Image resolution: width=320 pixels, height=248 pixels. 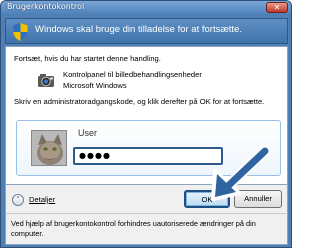 What do you see at coordinates (241, 173) in the screenshot?
I see `pointer-arrow` at bounding box center [241, 173].